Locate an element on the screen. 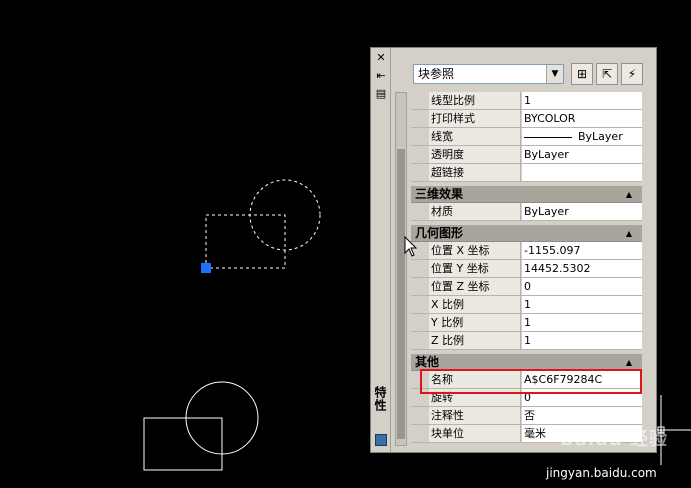  property-key: 材质 is located at coordinates (475, 211).